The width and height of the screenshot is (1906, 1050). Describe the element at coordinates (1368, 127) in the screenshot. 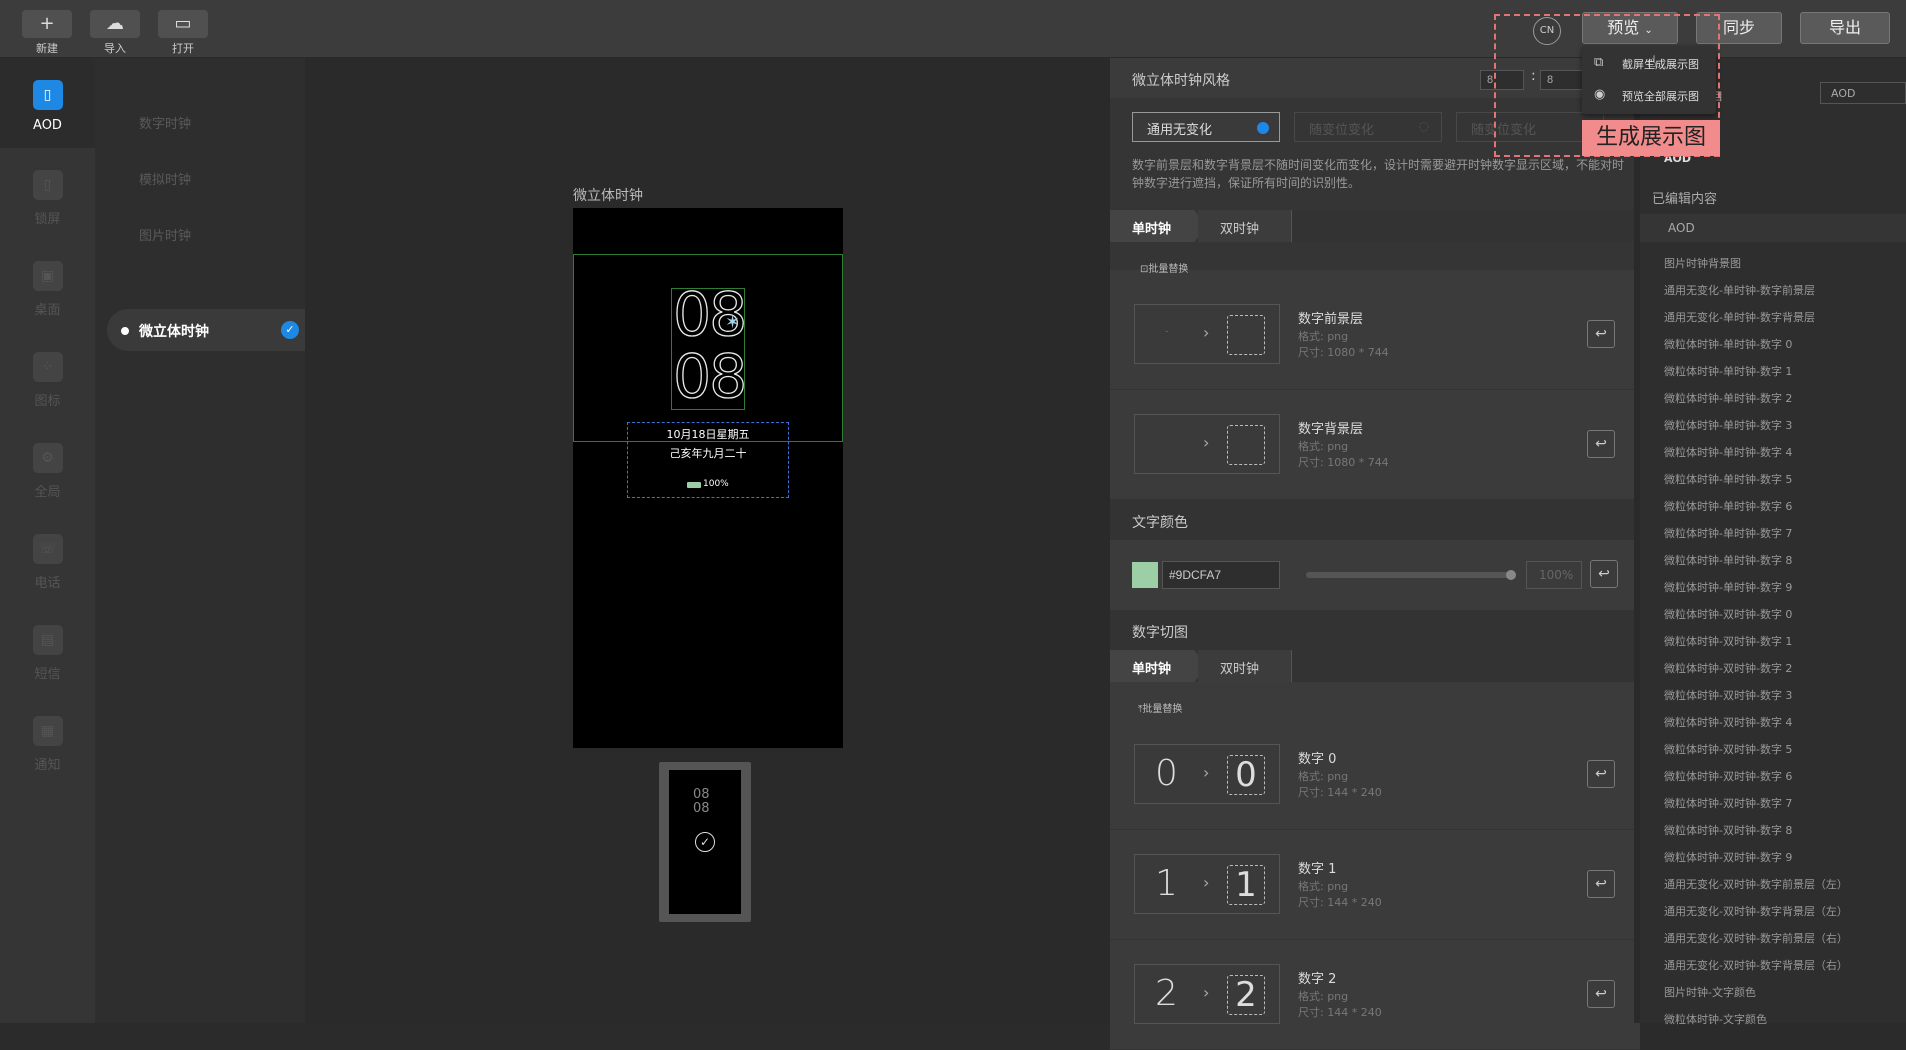

I see `style-option-2: 随变位变化 ◌` at that location.